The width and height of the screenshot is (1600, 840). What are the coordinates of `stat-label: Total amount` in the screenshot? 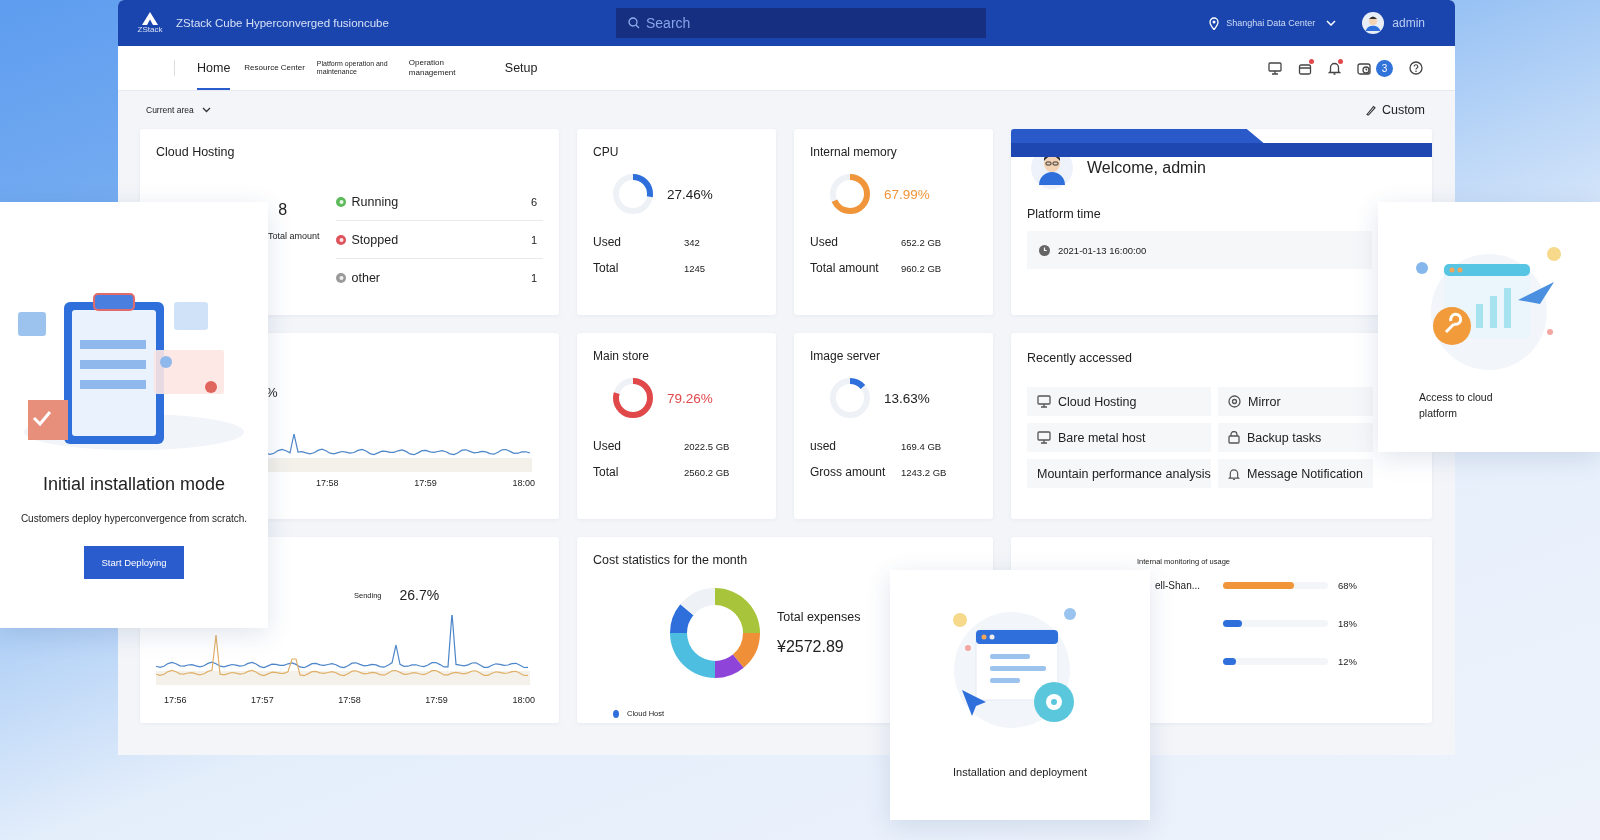 It's located at (844, 268).